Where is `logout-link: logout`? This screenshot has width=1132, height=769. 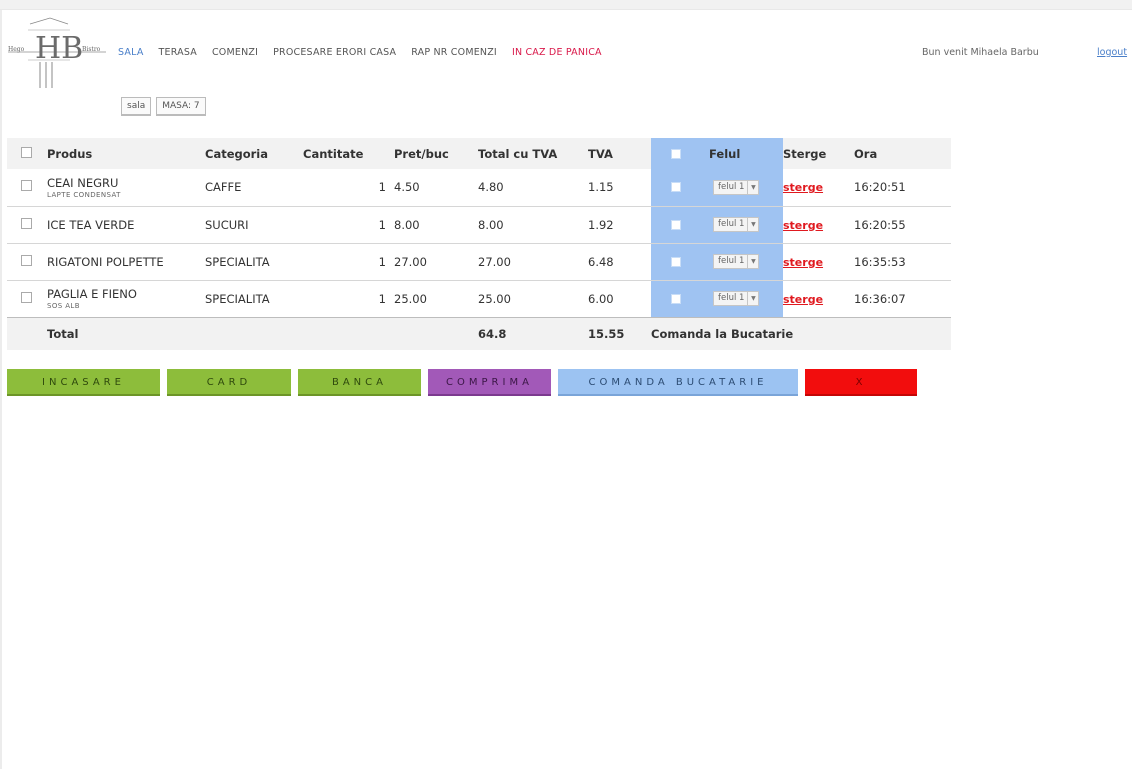 logout-link: logout is located at coordinates (1112, 52).